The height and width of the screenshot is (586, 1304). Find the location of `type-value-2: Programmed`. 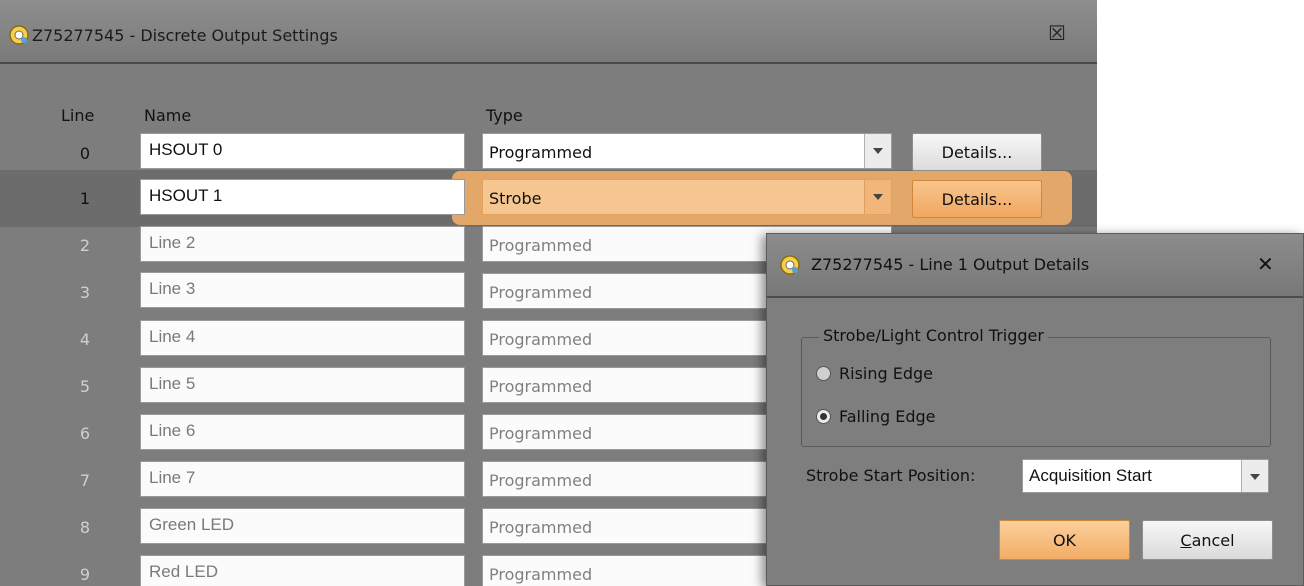

type-value-2: Programmed is located at coordinates (541, 245).